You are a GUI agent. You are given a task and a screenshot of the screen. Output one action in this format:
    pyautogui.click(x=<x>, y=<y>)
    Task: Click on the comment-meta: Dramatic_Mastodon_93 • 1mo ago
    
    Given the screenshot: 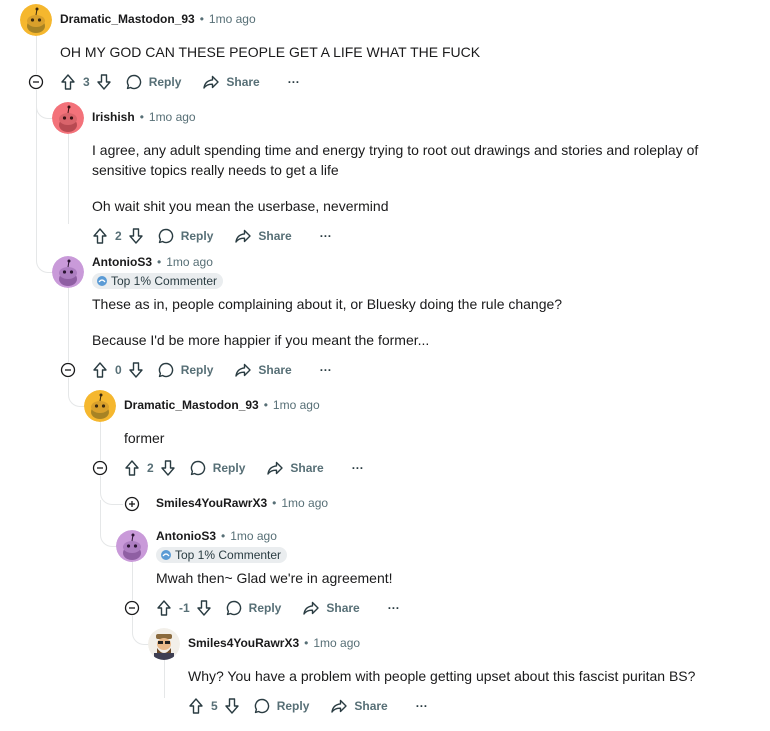 What is the action you would take?
    pyautogui.click(x=158, y=19)
    